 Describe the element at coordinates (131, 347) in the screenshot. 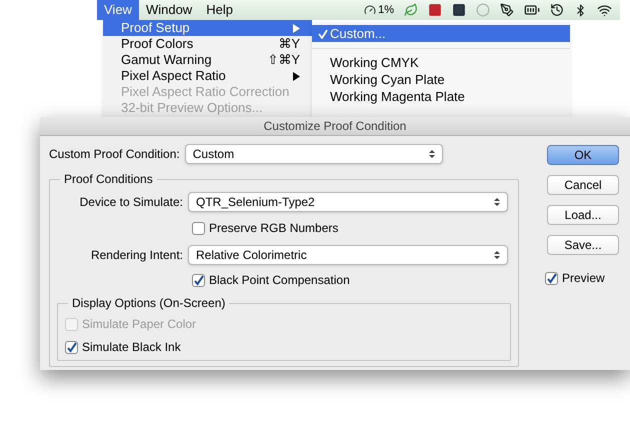

I see `checkbox-label: Simulate Black Ink` at that location.